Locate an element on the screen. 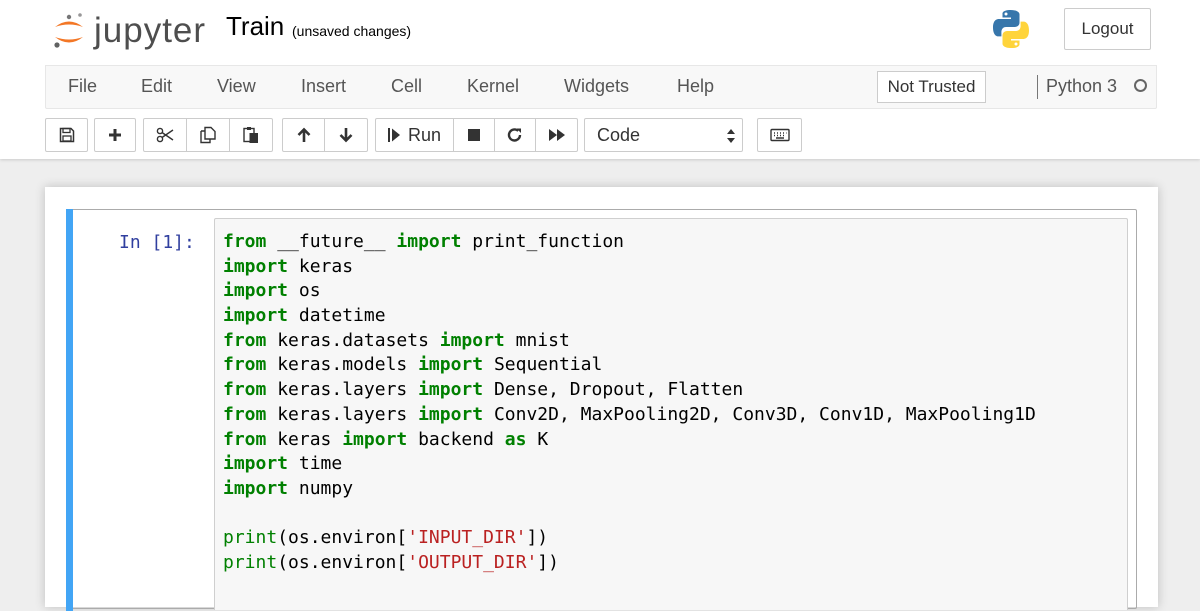 Image resolution: width=1200 pixels, height=611 pixels. insert-cell-button is located at coordinates (115, 135).